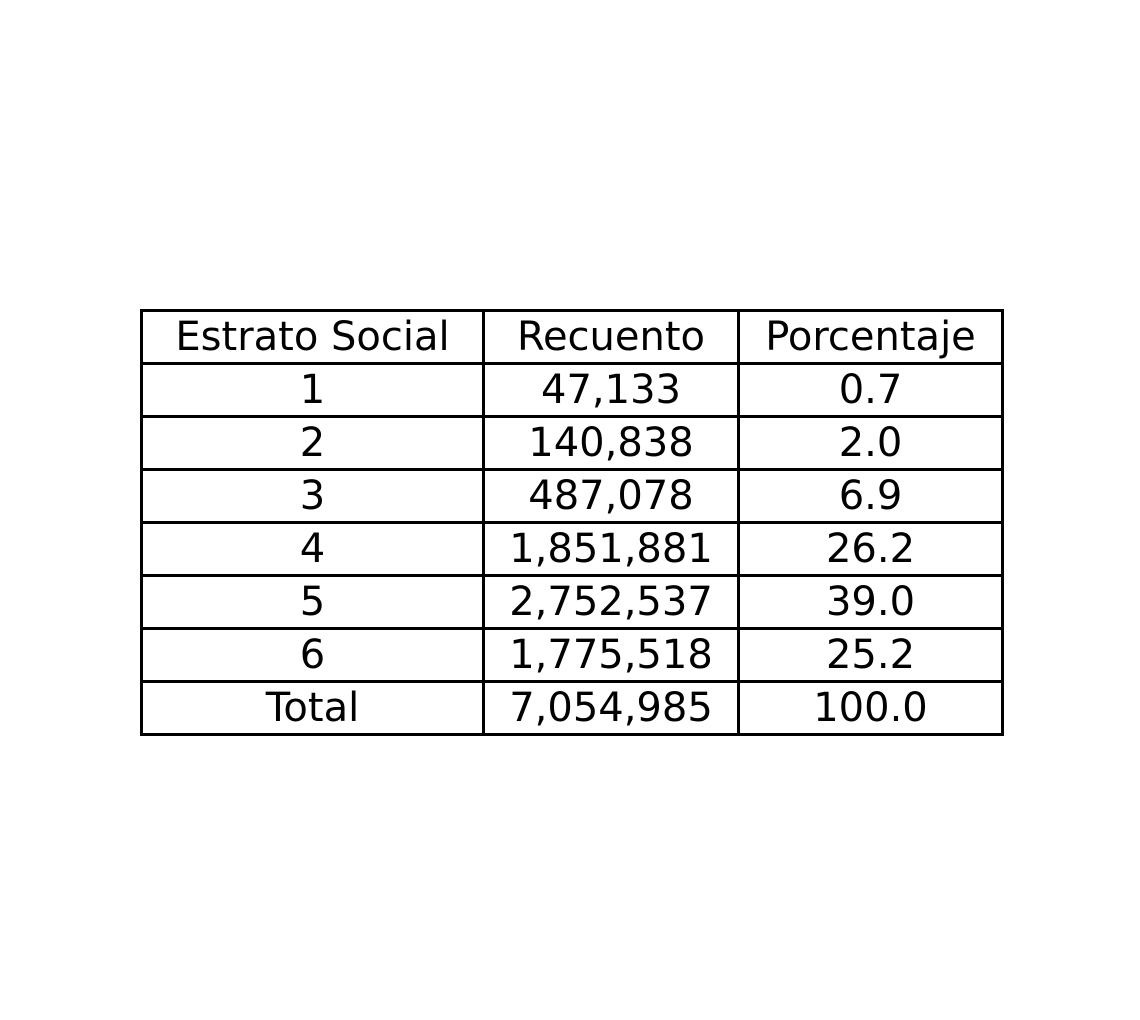  Describe the element at coordinates (611, 496) in the screenshot. I see `table-cell-recuento: 487,078` at that location.